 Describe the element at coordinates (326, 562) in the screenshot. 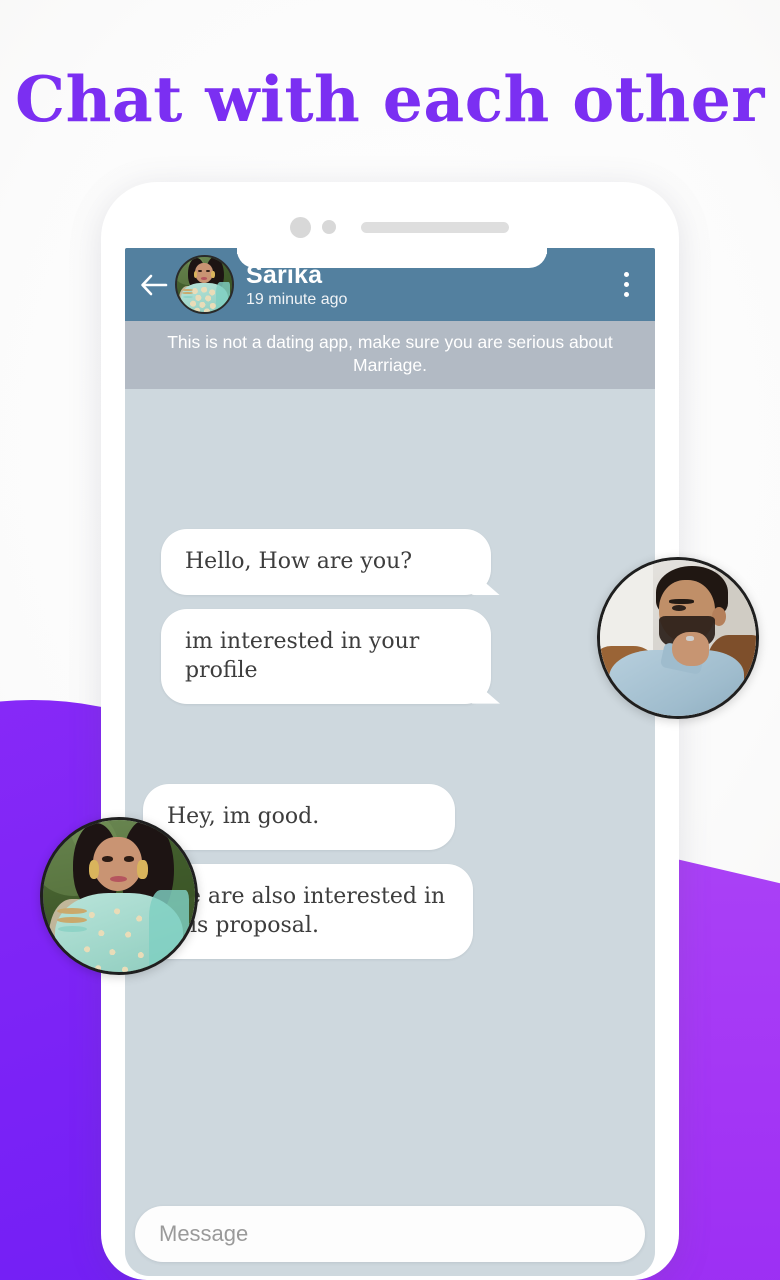

I see `message-bubble-incoming: Hello, How are you?` at that location.